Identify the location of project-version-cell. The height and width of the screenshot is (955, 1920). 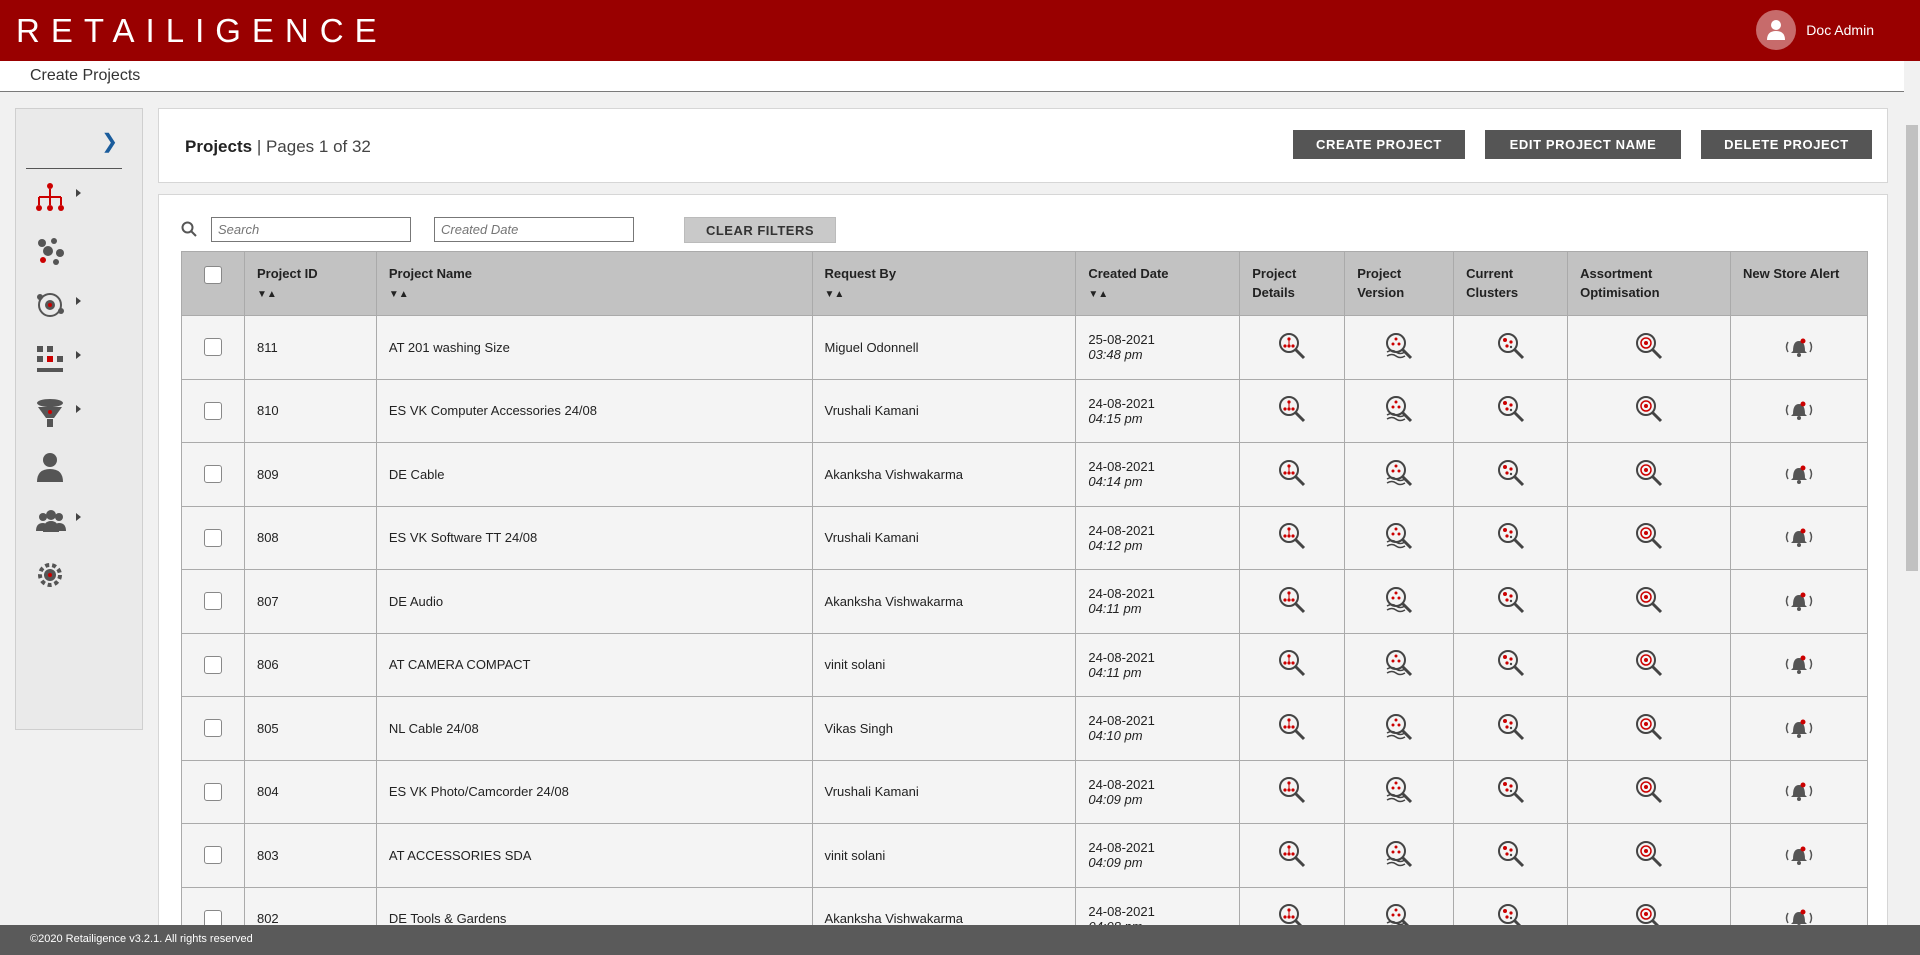
(1399, 537).